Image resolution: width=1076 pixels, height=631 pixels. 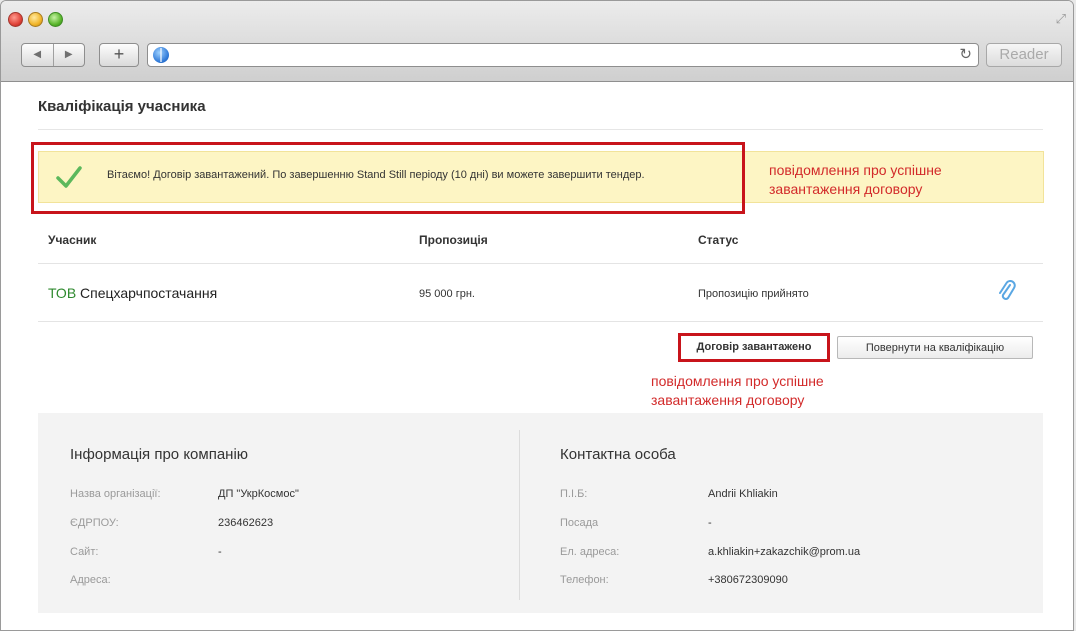 What do you see at coordinates (35, 19) in the screenshot?
I see `minimize-window-button` at bounding box center [35, 19].